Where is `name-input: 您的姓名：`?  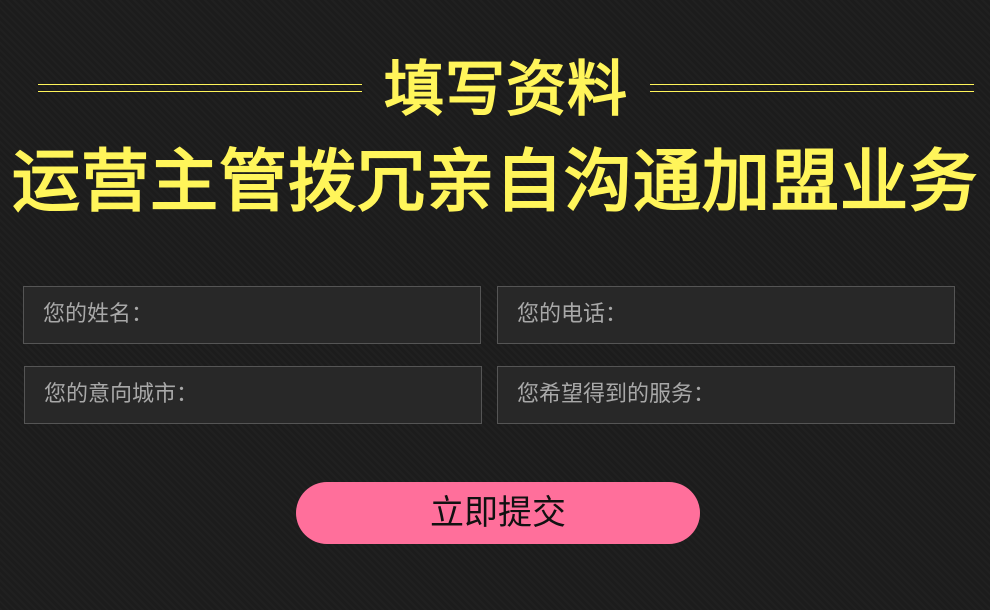
name-input: 您的姓名： is located at coordinates (252, 315).